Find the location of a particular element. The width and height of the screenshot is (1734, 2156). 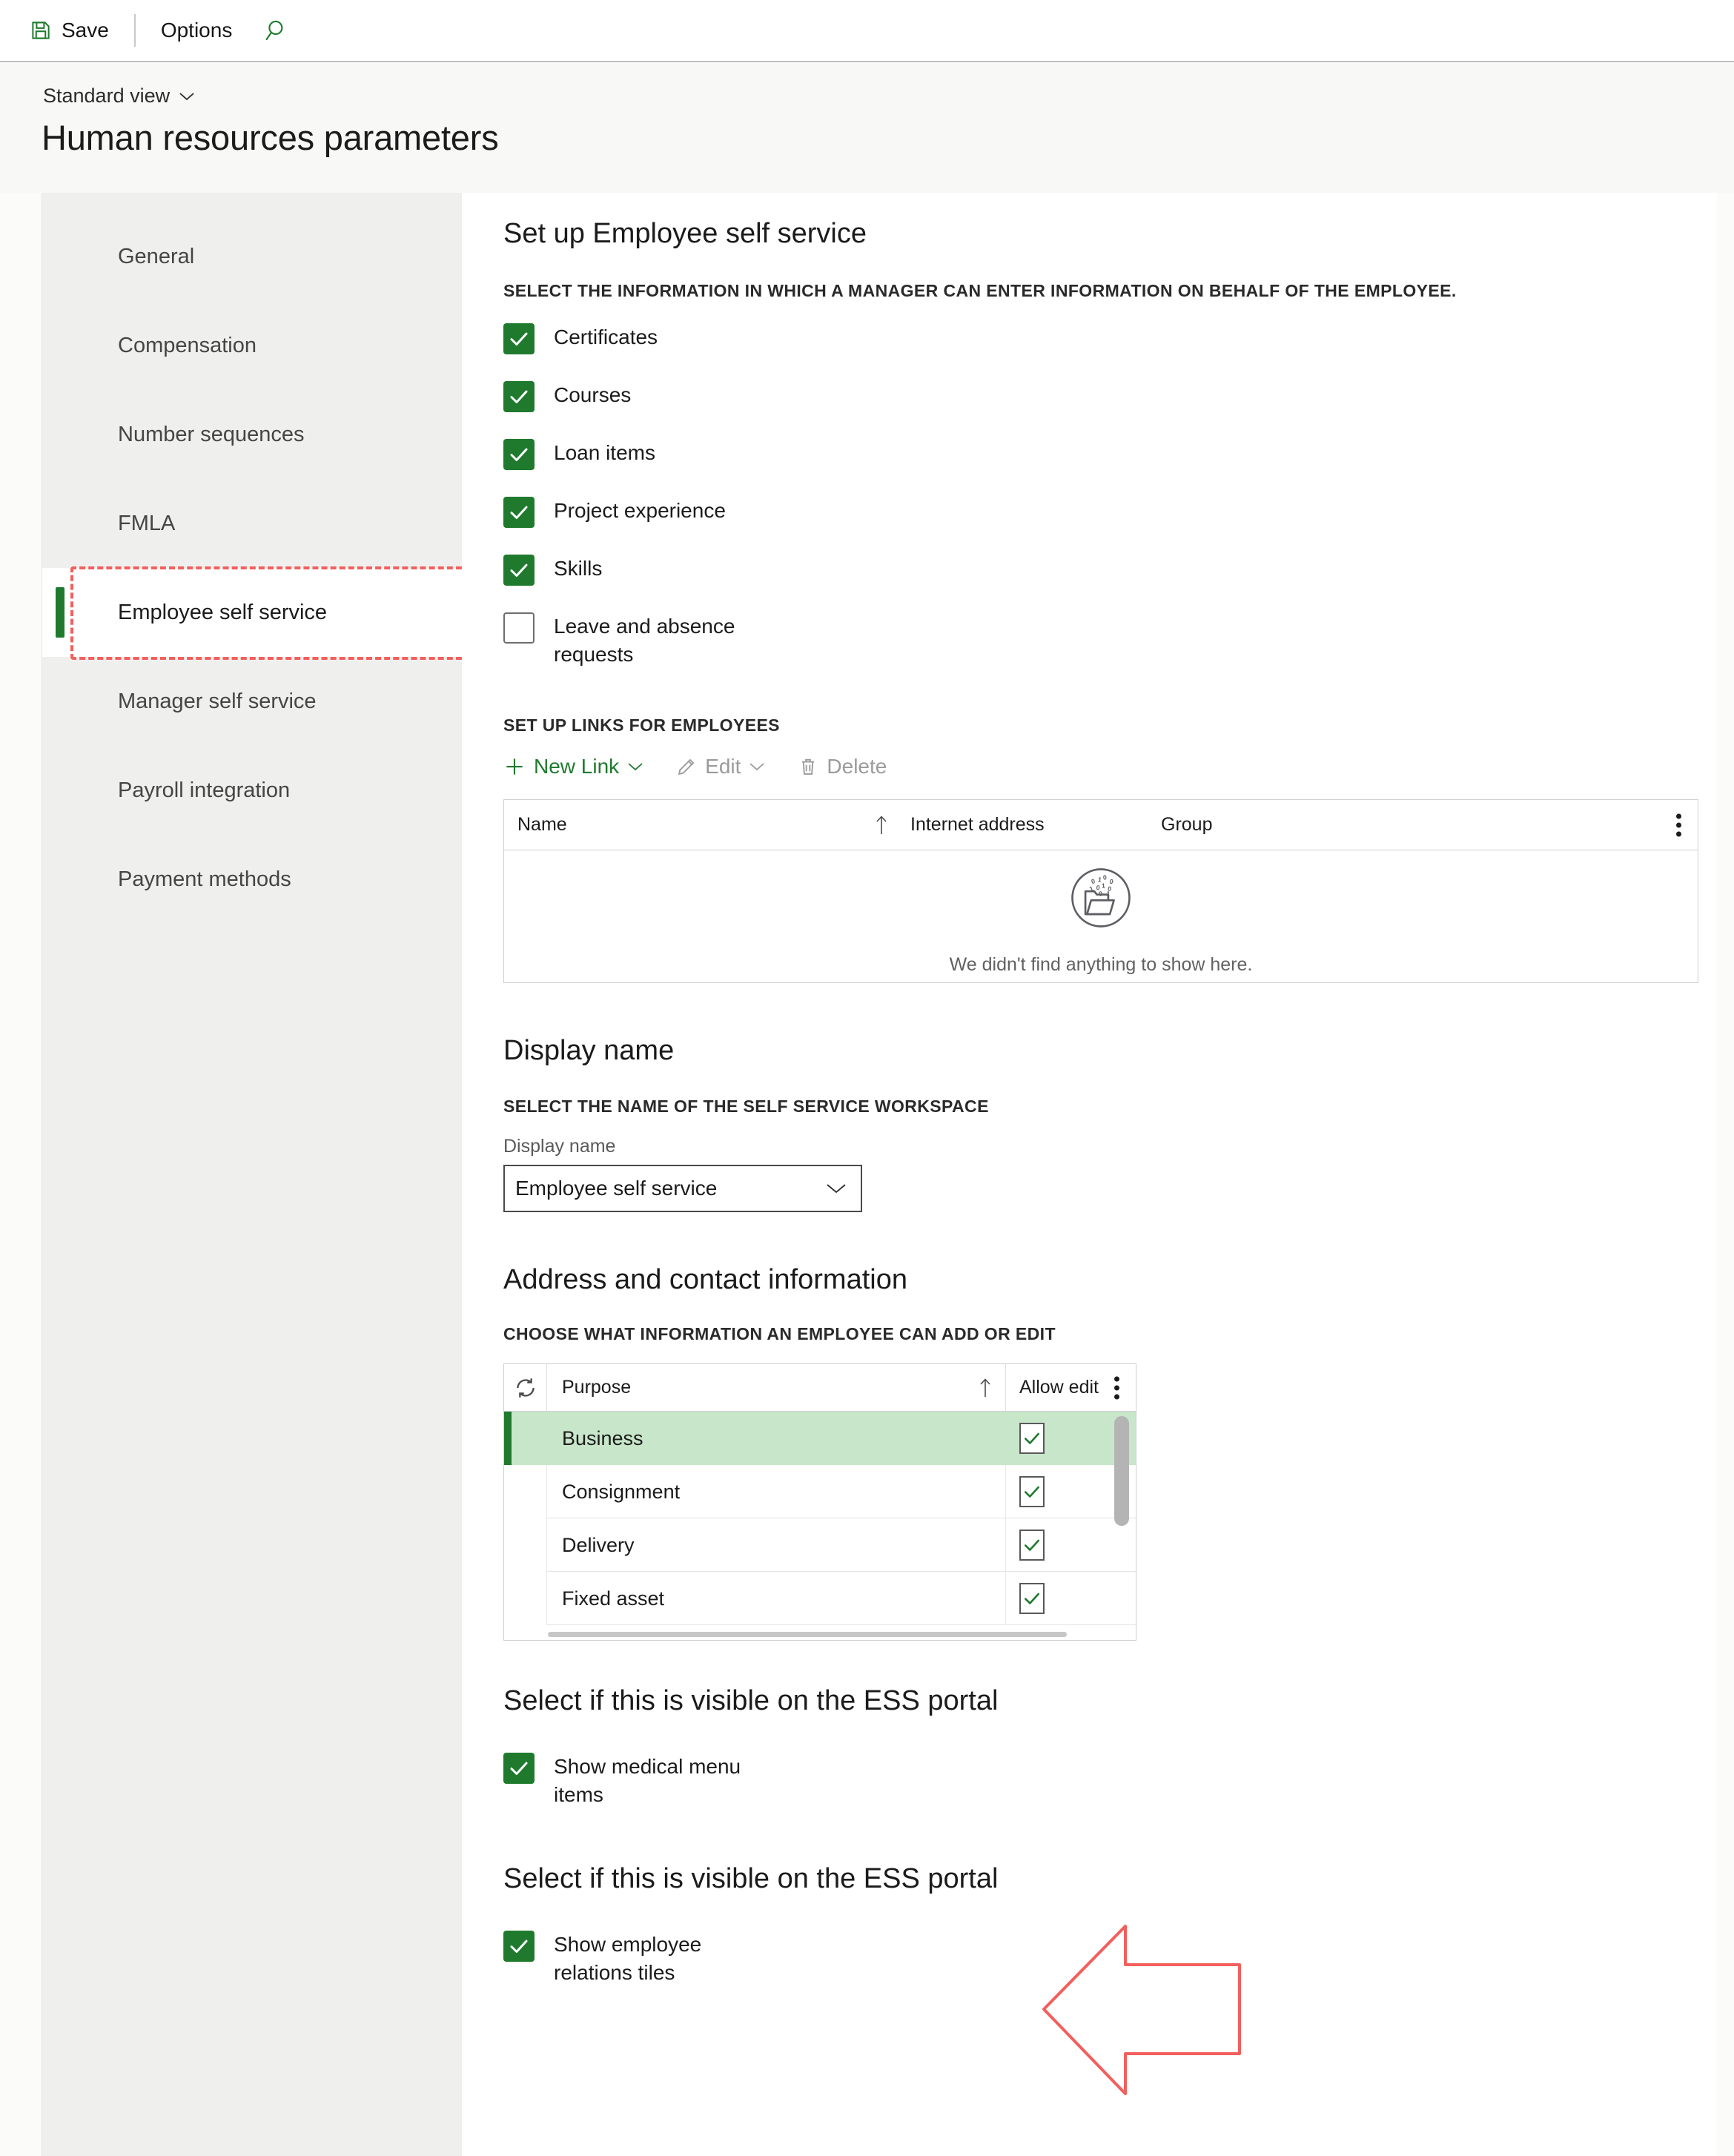

refresh-icon is located at coordinates (525, 1388).